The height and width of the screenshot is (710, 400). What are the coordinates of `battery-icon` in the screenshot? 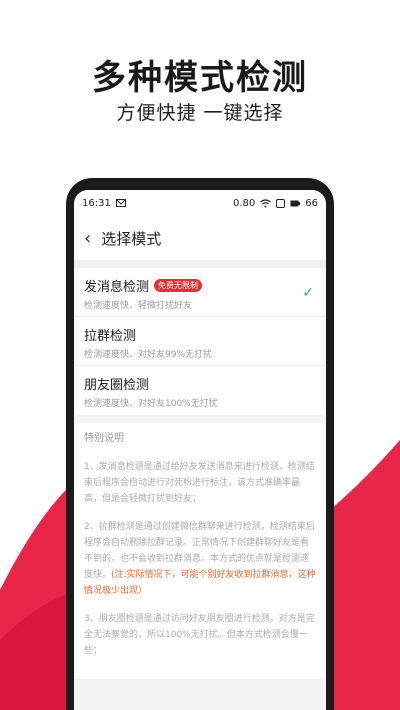 It's located at (295, 203).